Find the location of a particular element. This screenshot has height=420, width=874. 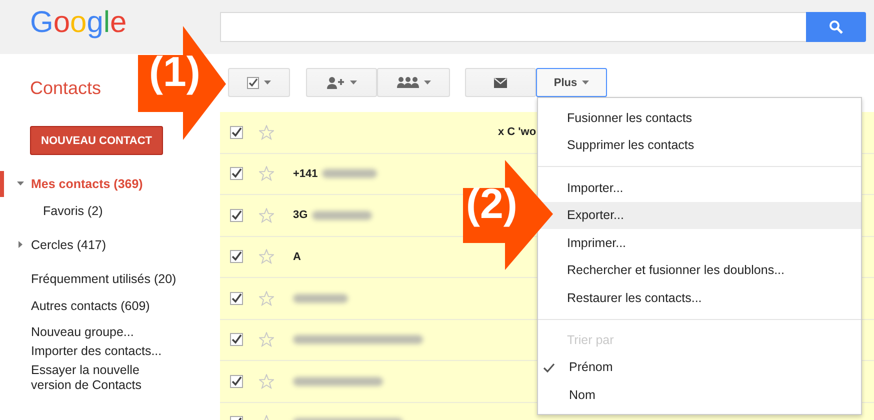

sidebar-item: Favoris (2) is located at coordinates (73, 211).